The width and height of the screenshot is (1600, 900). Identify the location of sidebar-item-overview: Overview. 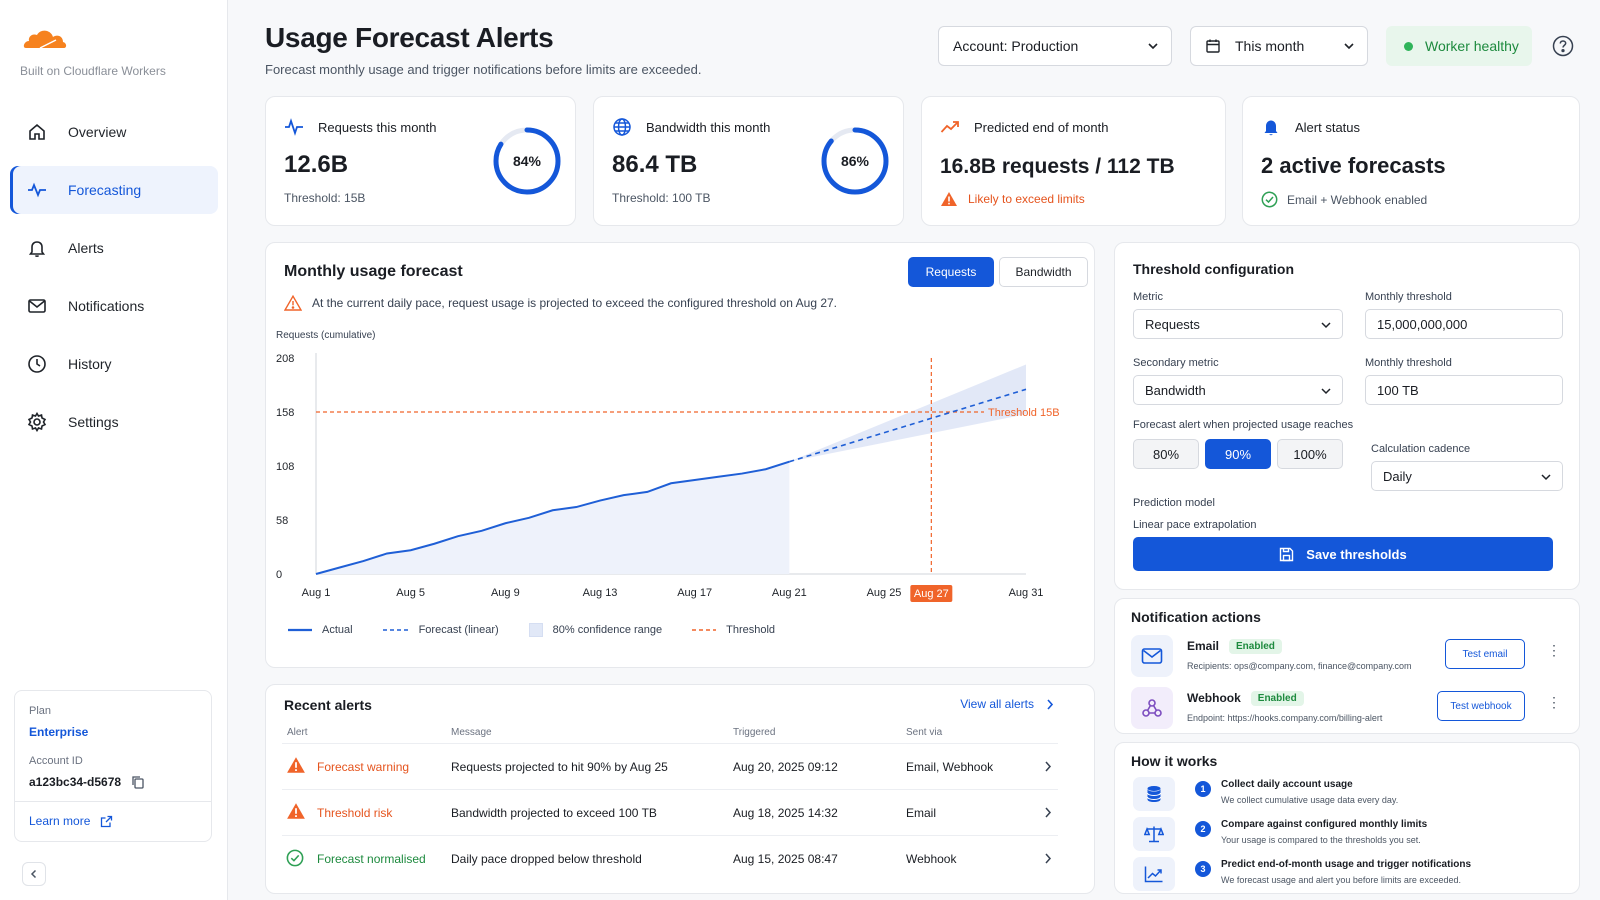
(114, 132).